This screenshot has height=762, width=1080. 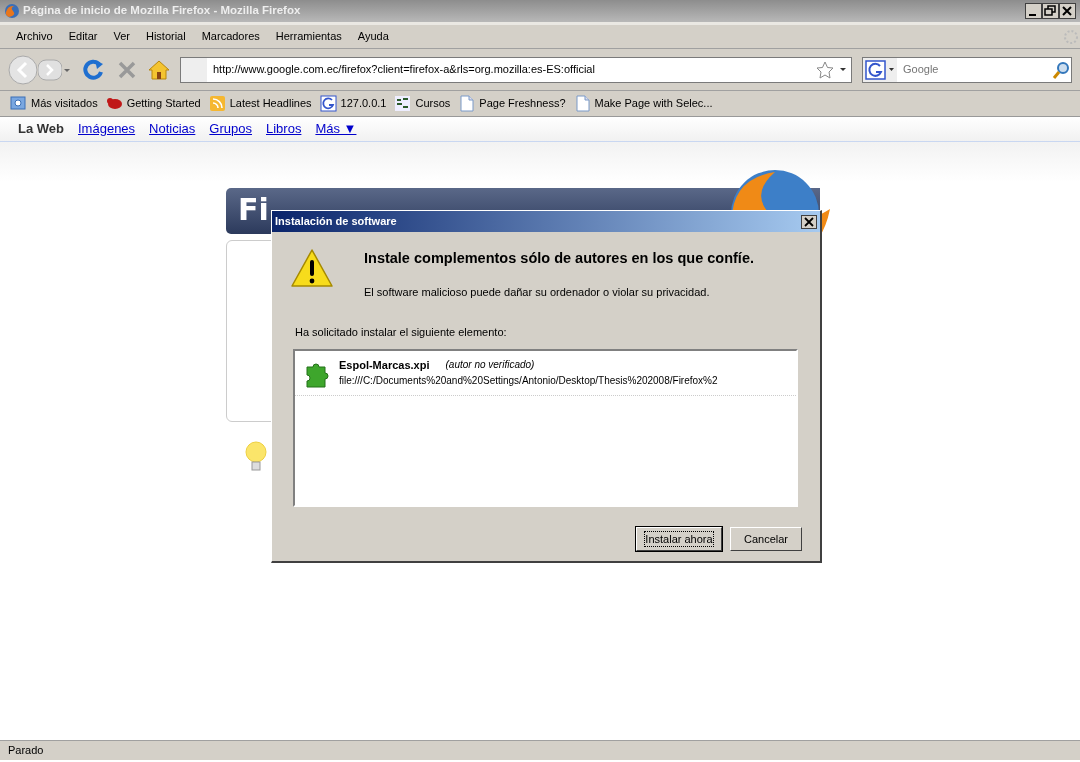 I want to click on dialog-title: Instalación de software, so click(x=336, y=222).